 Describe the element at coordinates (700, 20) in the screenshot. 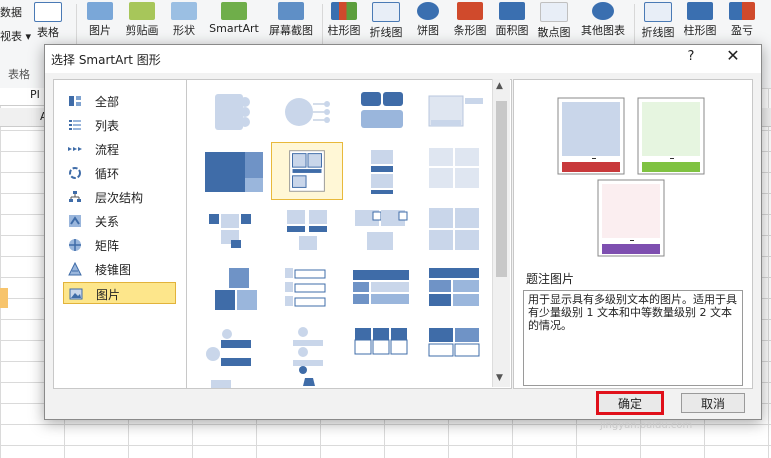

I see `sparkline-column-button: 柱形图` at that location.